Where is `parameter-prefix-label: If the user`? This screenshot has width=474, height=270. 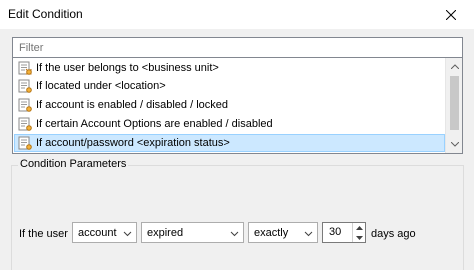
parameter-prefix-label: If the user is located at coordinates (43, 234).